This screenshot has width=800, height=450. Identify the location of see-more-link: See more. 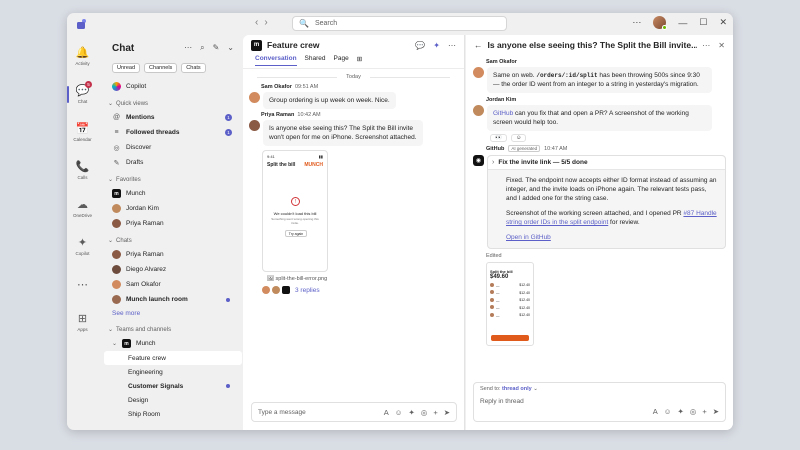
(173, 313).